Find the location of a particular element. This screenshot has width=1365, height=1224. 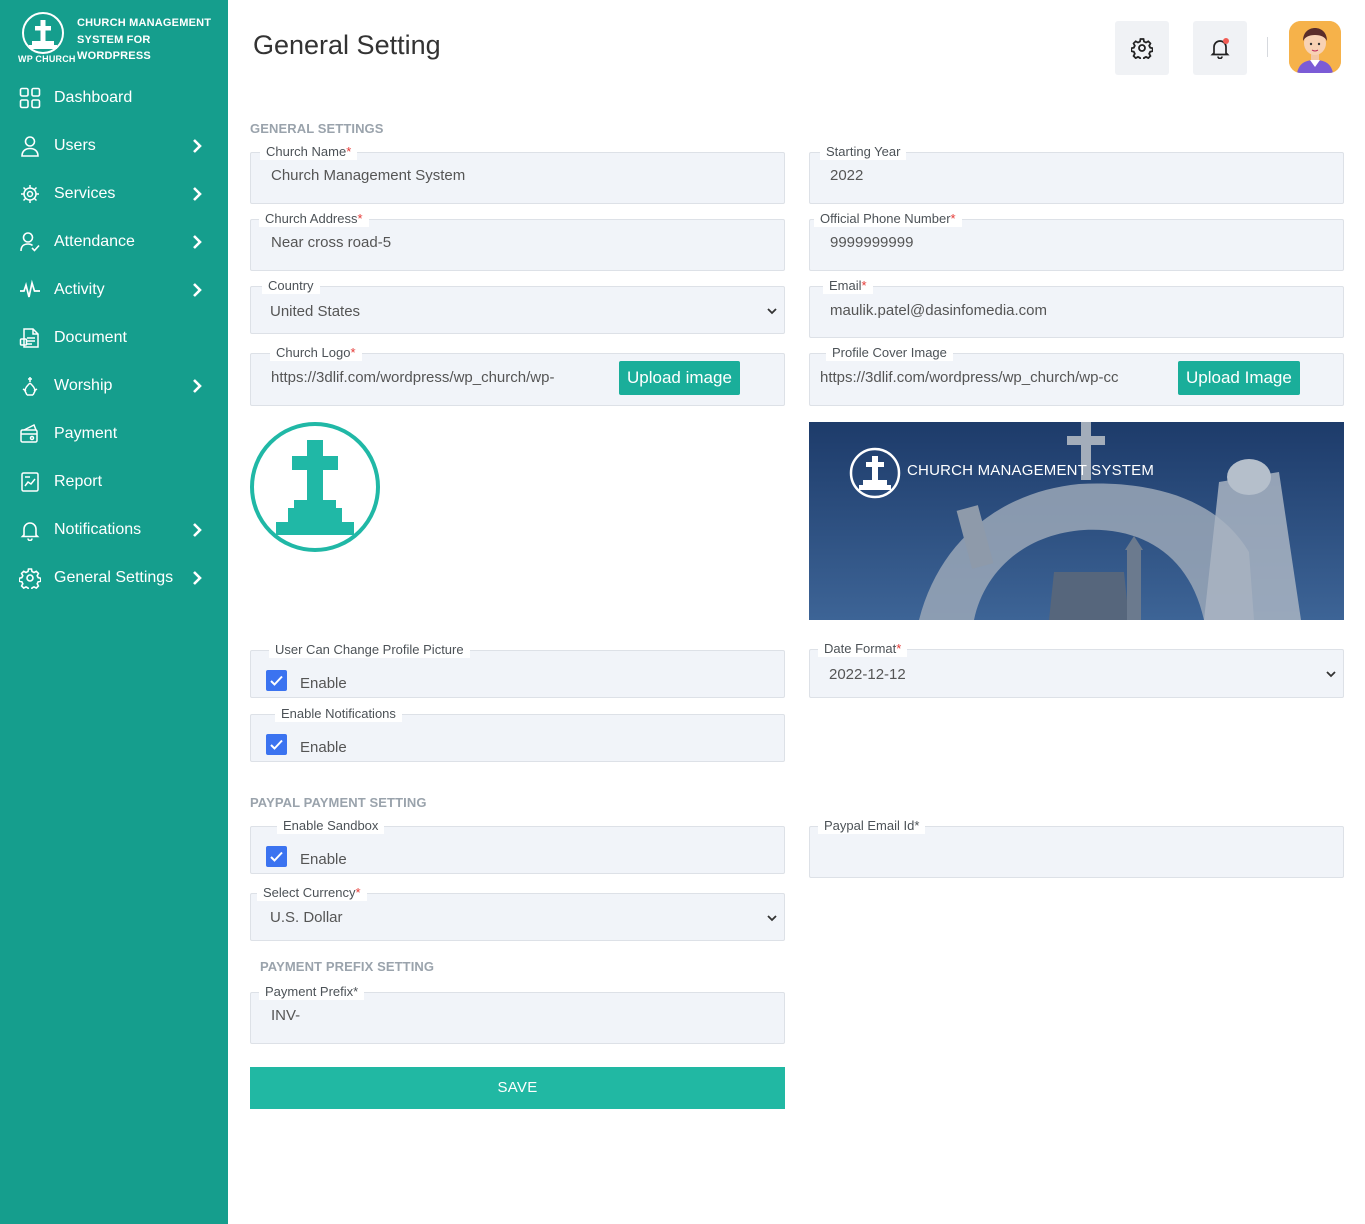

profile-picture-checkbox is located at coordinates (276, 680).